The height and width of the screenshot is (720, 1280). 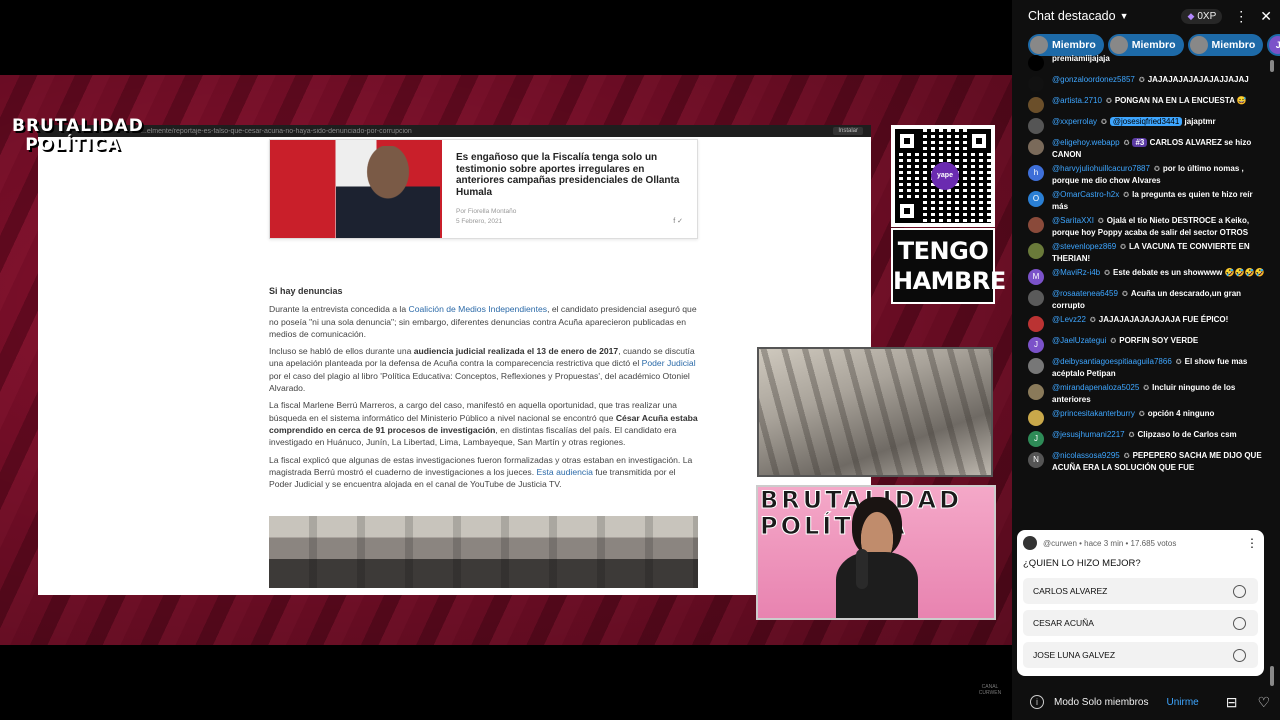 I want to click on avatar: N, so click(x=1036, y=460).